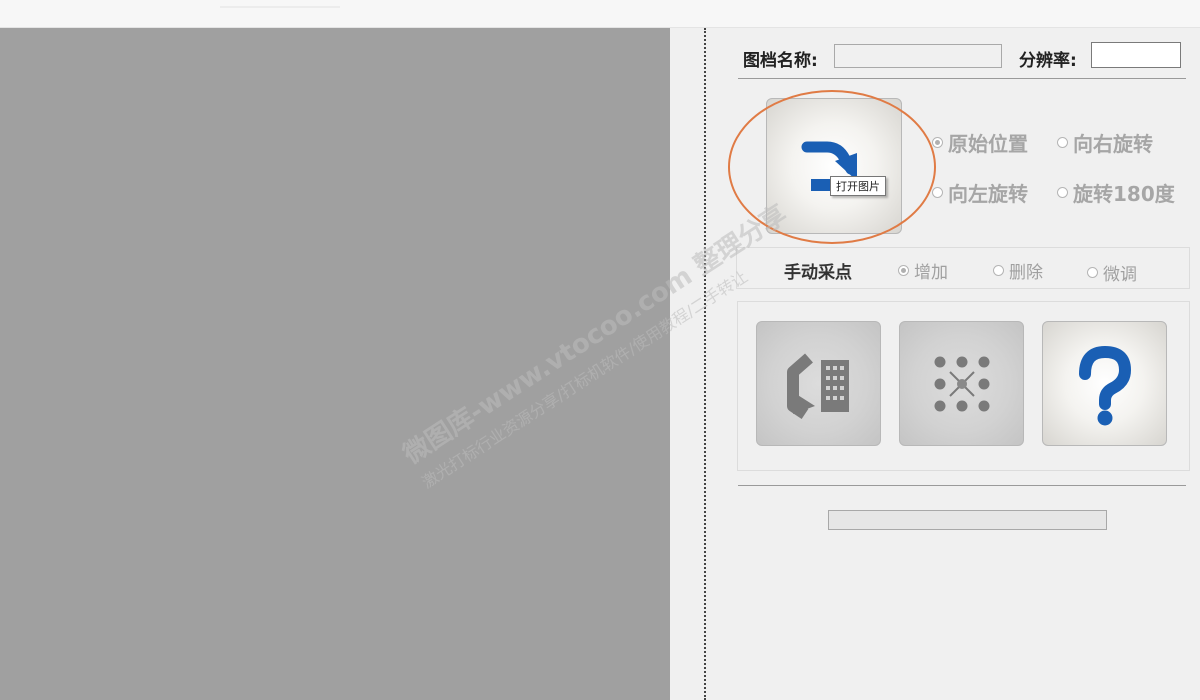 The image size is (1200, 700). I want to click on radio-label-finetune: 微调, so click(1120, 275).